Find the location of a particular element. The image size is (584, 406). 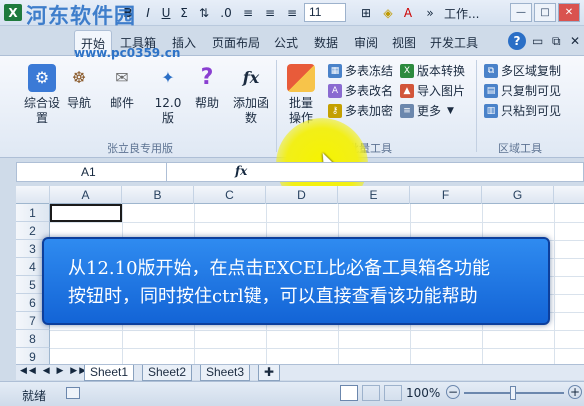

copy-visible-button: ▤ 只复制可见 is located at coordinates (522, 91).